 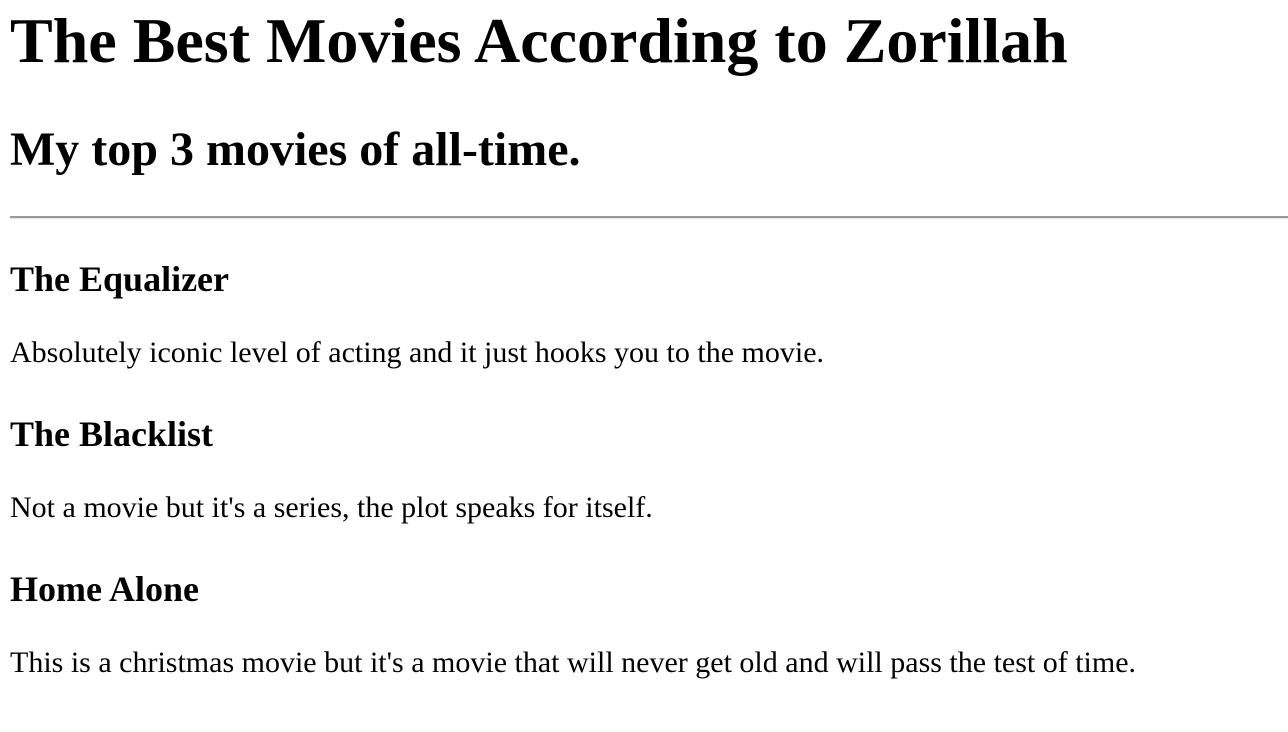 What do you see at coordinates (539, 40) in the screenshot?
I see `page-title: The Best Movies According to Zorillah` at bounding box center [539, 40].